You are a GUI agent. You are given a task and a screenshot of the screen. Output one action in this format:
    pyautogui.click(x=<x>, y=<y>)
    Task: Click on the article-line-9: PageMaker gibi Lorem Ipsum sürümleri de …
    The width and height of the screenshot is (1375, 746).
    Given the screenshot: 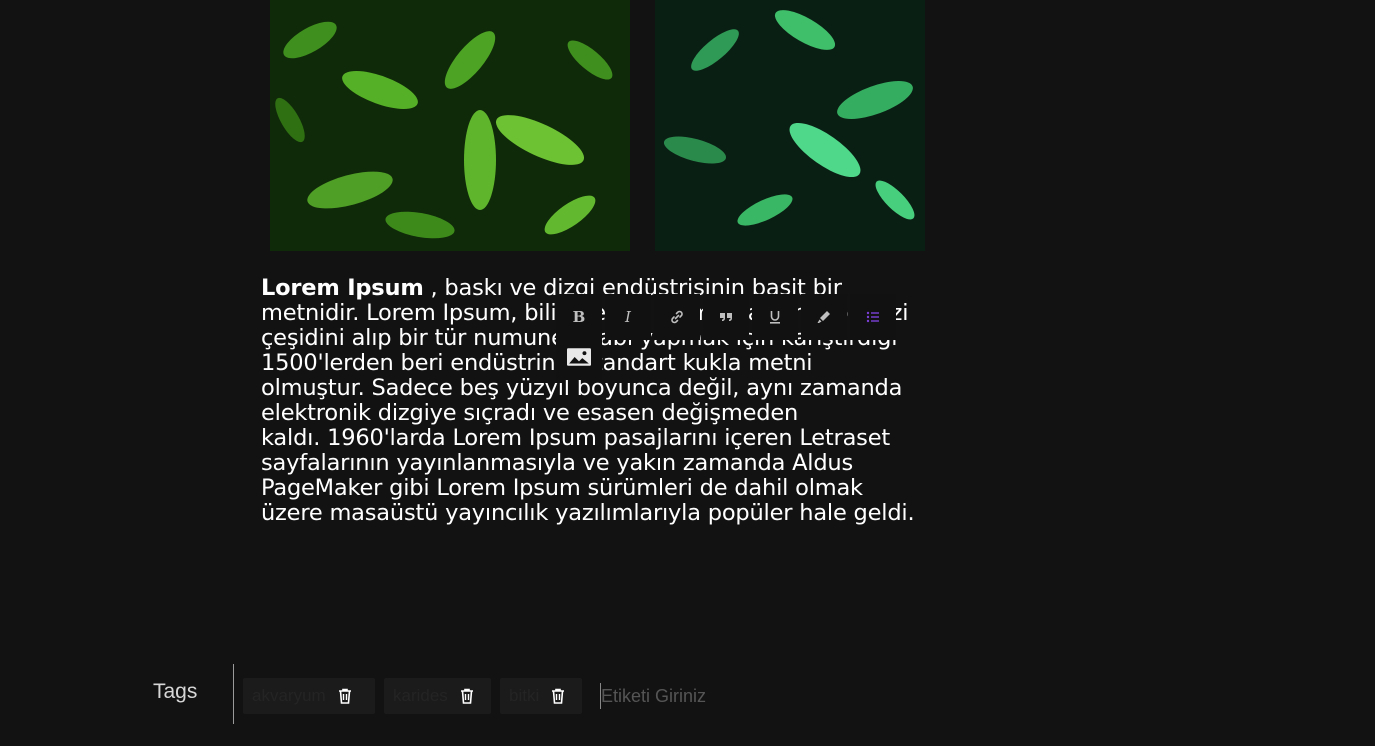 What is the action you would take?
    pyautogui.click(x=562, y=488)
    